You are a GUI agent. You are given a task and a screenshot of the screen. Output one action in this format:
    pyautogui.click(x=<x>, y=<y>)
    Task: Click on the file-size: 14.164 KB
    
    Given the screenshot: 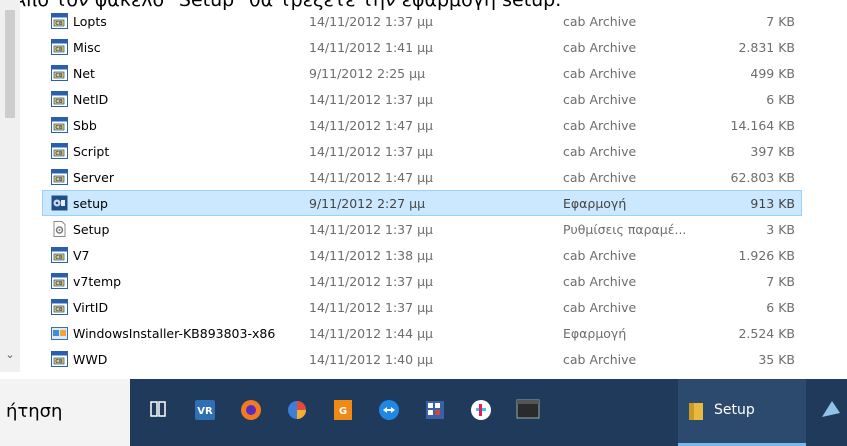 What is the action you would take?
    pyautogui.click(x=762, y=125)
    